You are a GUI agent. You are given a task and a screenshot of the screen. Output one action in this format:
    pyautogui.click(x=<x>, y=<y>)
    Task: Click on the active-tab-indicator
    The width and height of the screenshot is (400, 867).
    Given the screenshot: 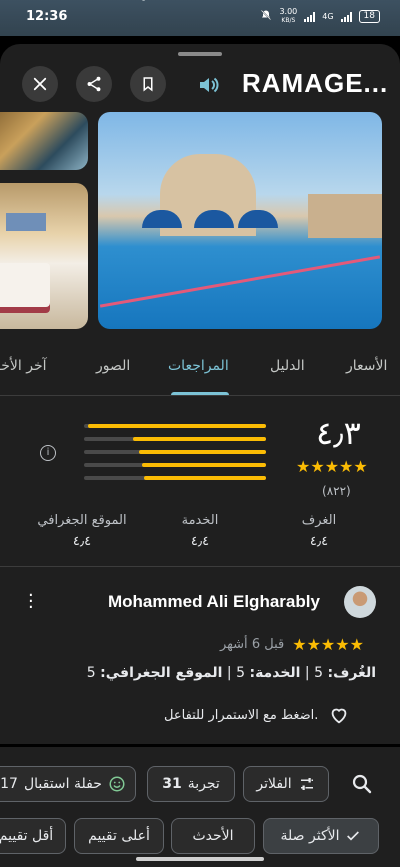 What is the action you would take?
    pyautogui.click(x=200, y=393)
    